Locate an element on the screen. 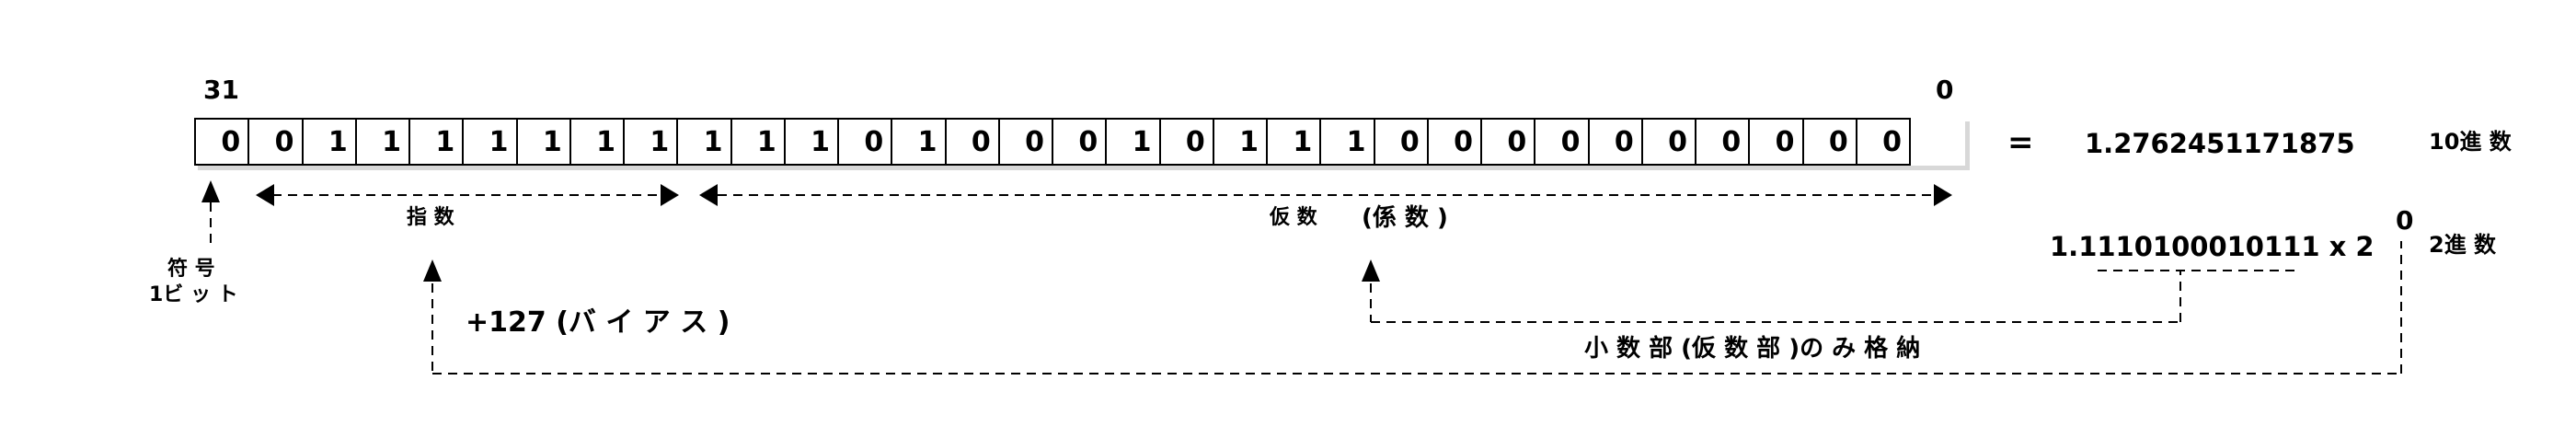 This screenshot has width=2576, height=438. coefficient-label: (係 数 ) is located at coordinates (1405, 218).